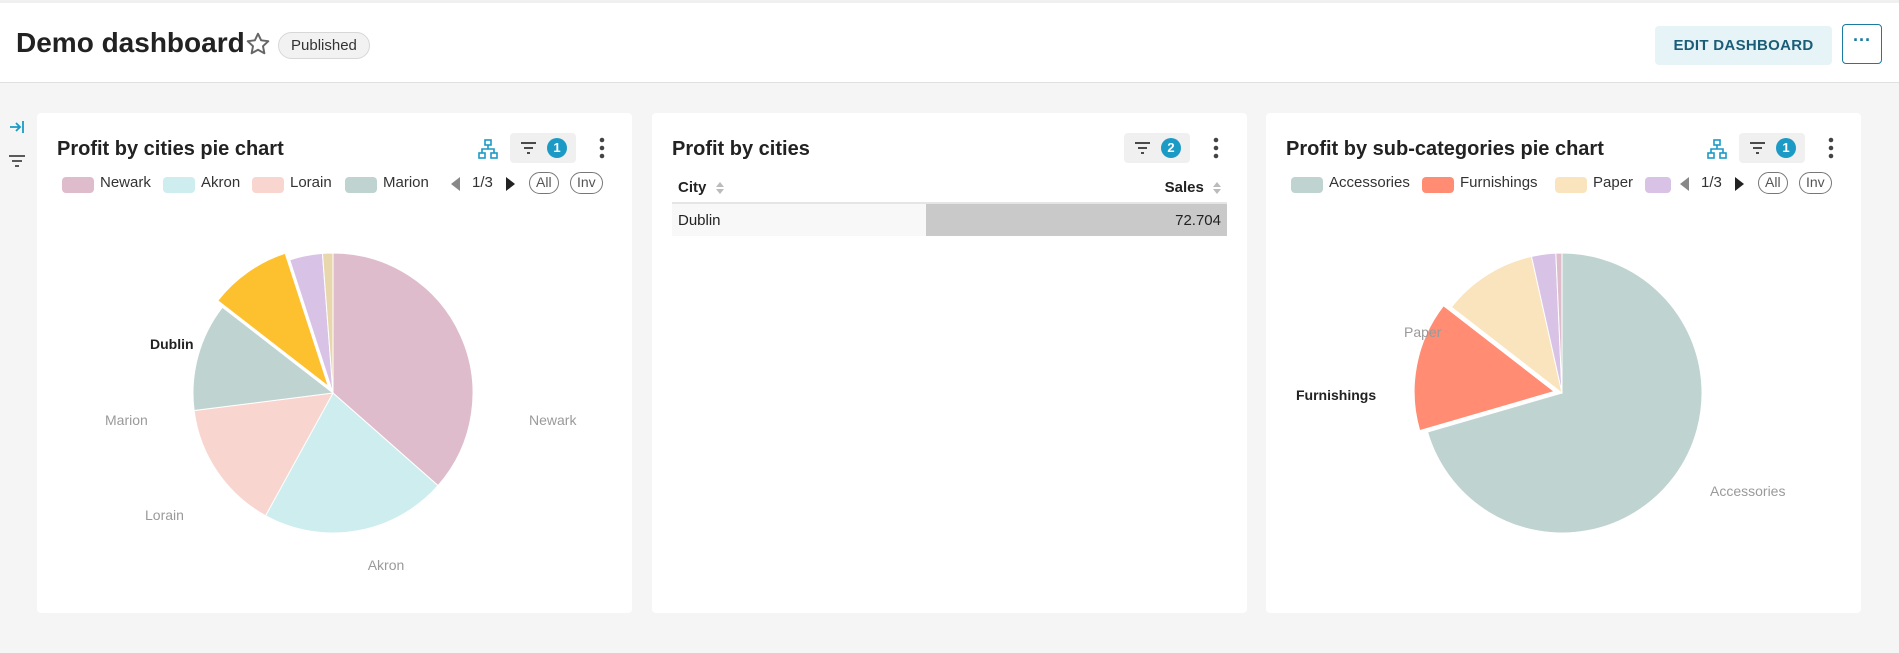 Image resolution: width=1899 pixels, height=653 pixels. What do you see at coordinates (258, 44) in the screenshot?
I see `star-icon` at bounding box center [258, 44].